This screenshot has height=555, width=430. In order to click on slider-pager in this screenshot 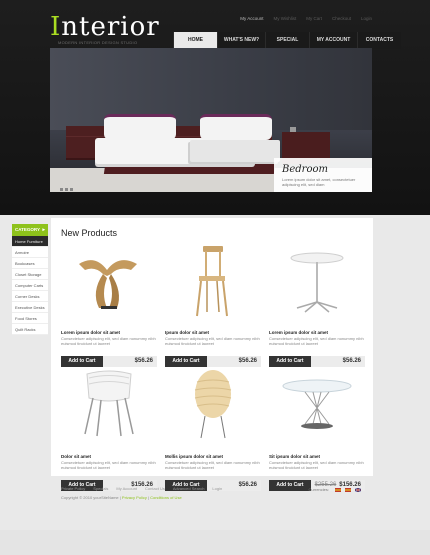, I will do `click(66, 189)`.